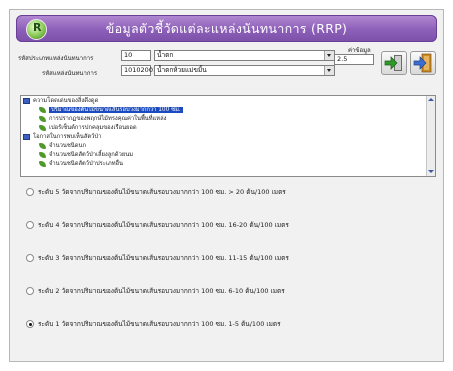  What do you see at coordinates (244, 70) in the screenshot?
I see `source-name-select: น้ำตกห้วยแม่ขมิ้น` at bounding box center [244, 70].